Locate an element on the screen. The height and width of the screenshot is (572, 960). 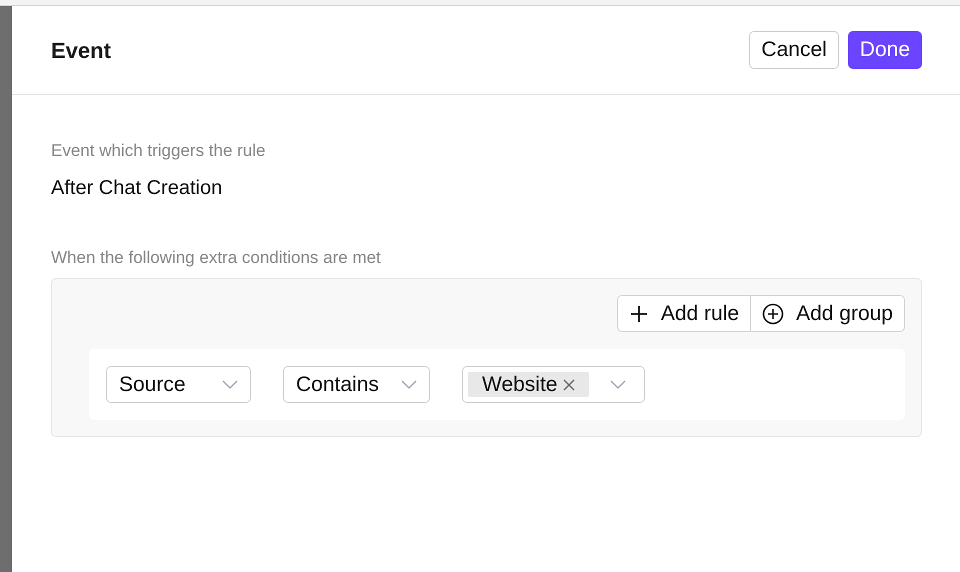
plus-circle-icon is located at coordinates (773, 313).